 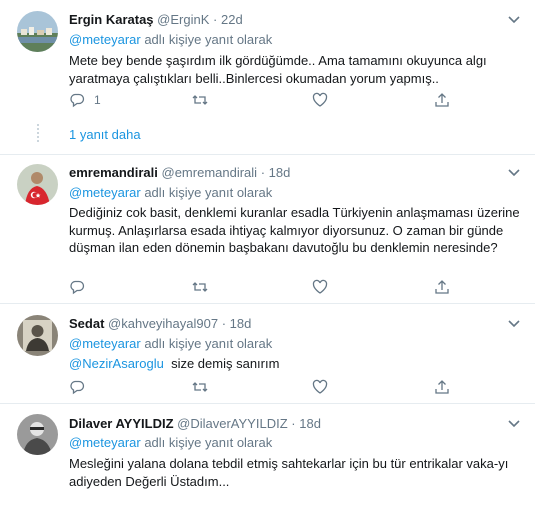 What do you see at coordinates (113, 172) in the screenshot?
I see `display-name: emremandirali` at bounding box center [113, 172].